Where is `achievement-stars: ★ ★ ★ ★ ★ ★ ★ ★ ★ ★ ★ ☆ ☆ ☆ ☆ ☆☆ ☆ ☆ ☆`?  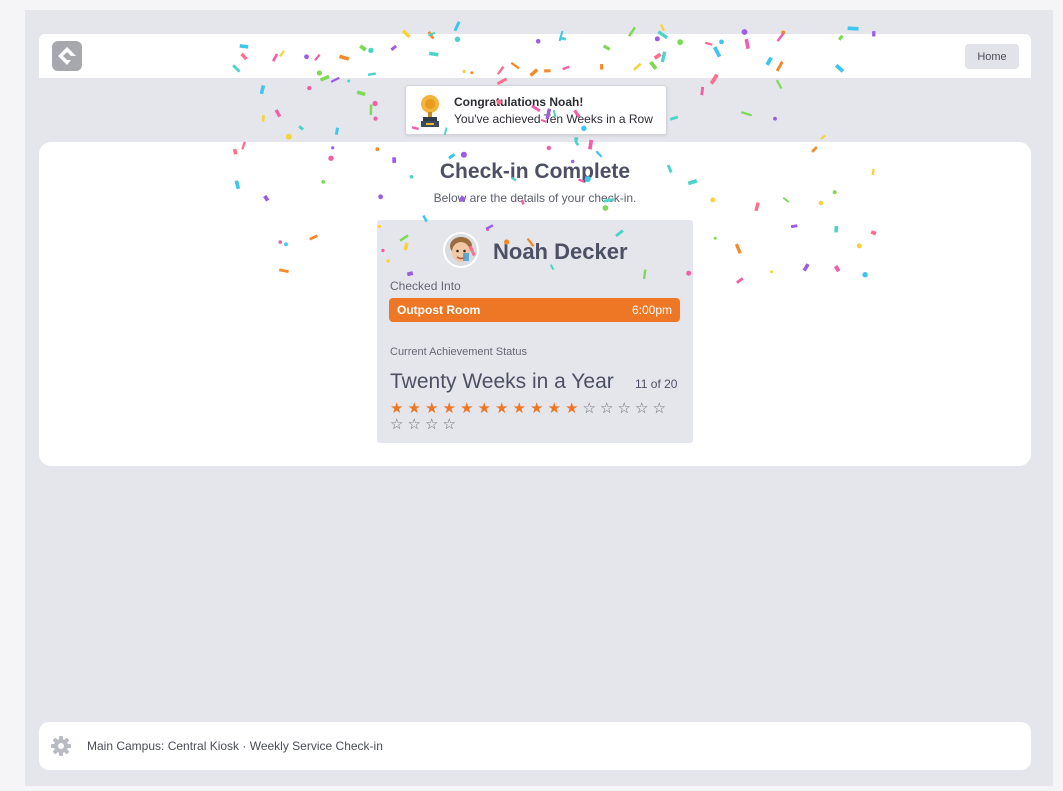
achievement-stars: ★ ★ ★ ★ ★ ★ ★ ★ ★ ★ ★ ☆ ☆ ☆ ☆ ☆☆ ☆ ☆ ☆ is located at coordinates (537, 416).